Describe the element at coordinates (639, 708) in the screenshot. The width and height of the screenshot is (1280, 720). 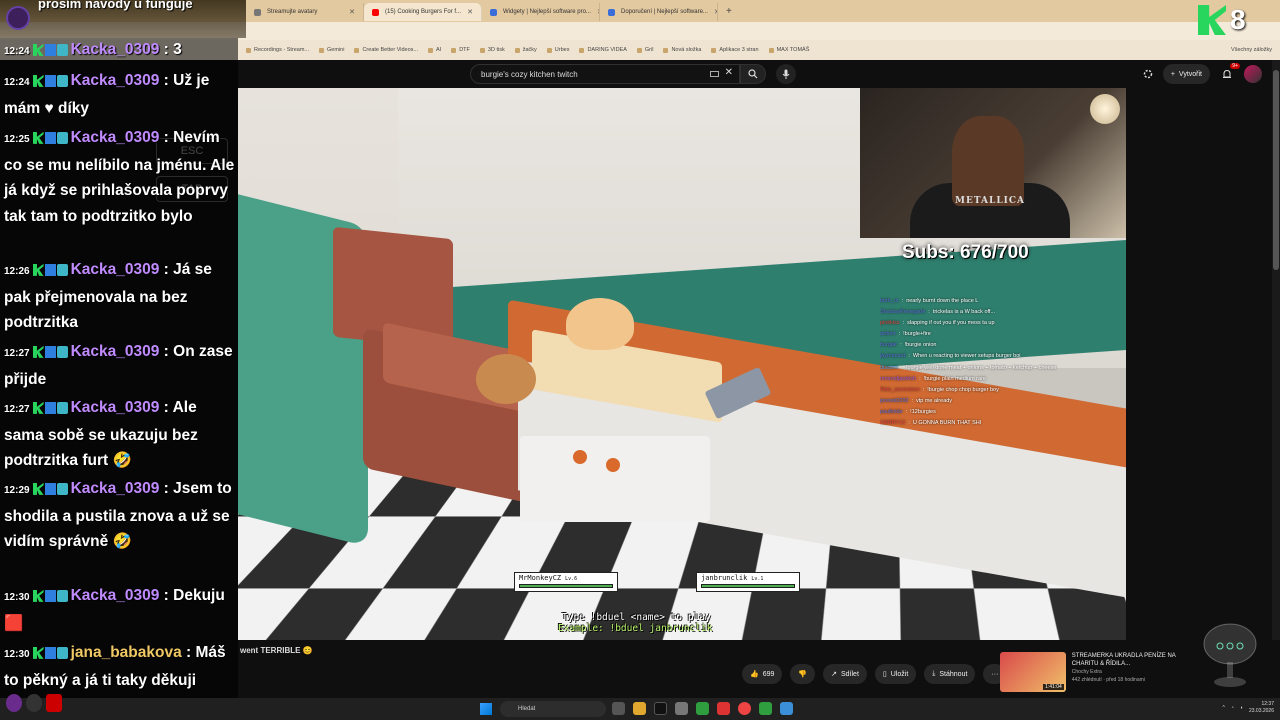
I see `file-explorer-icon` at that location.